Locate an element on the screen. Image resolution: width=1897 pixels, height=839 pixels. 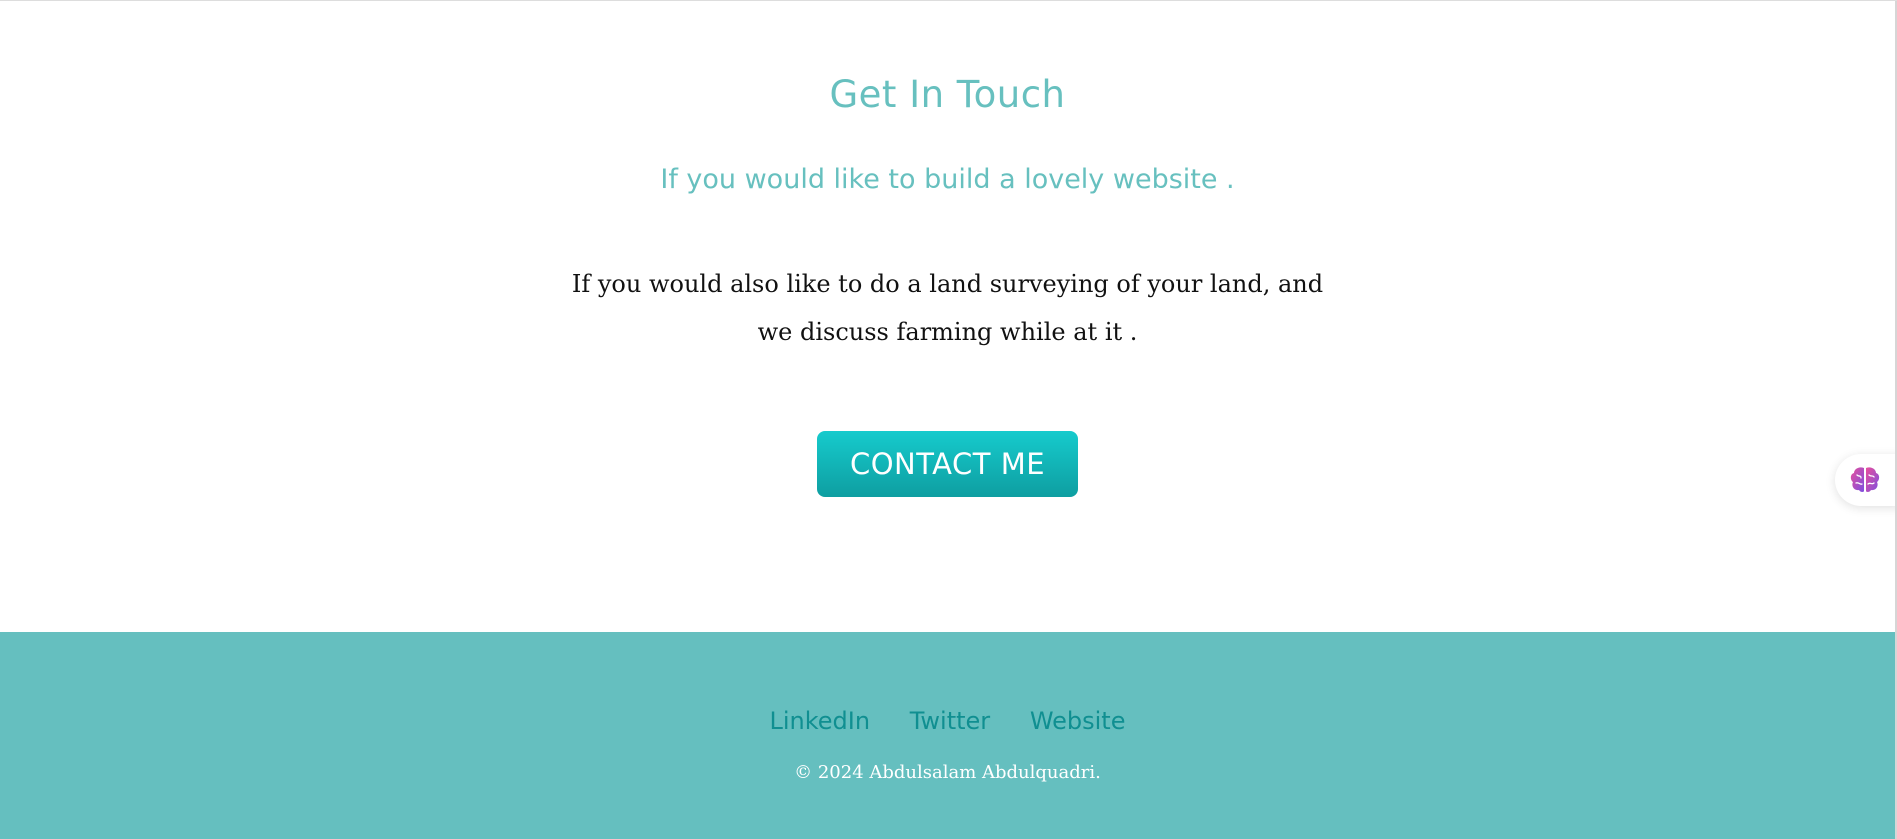
footer-links: LinkedIn Twitter Website is located at coordinates (947, 721).